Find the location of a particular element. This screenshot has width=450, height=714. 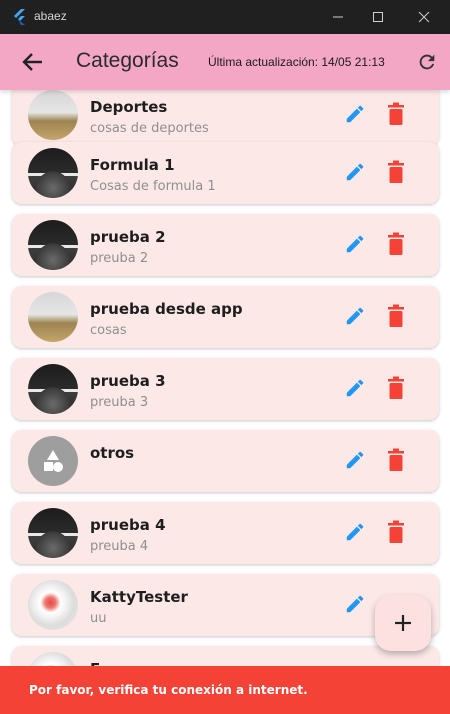

add-category-button is located at coordinates (403, 623).